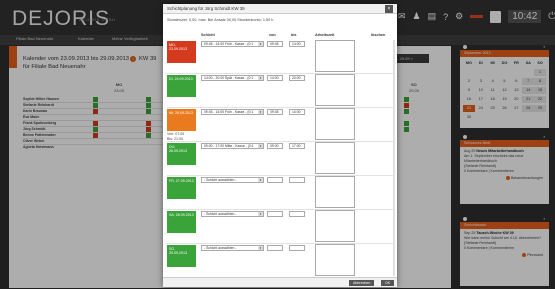  Describe the element at coordinates (280, 227) in the screenshot. I see `shift-row: SA, 28.09.2013 - Schicht auswählen - ▾` at that location.